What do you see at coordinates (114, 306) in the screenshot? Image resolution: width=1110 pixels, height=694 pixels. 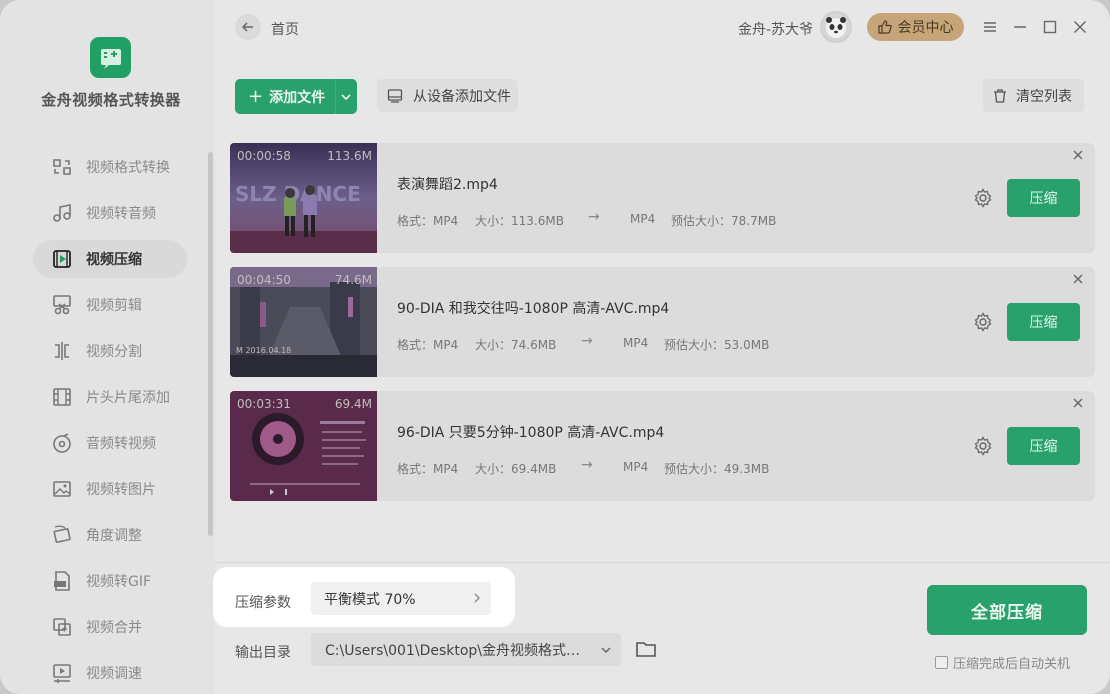 I see `sidebar-item-label: 视频剪辑` at bounding box center [114, 306].